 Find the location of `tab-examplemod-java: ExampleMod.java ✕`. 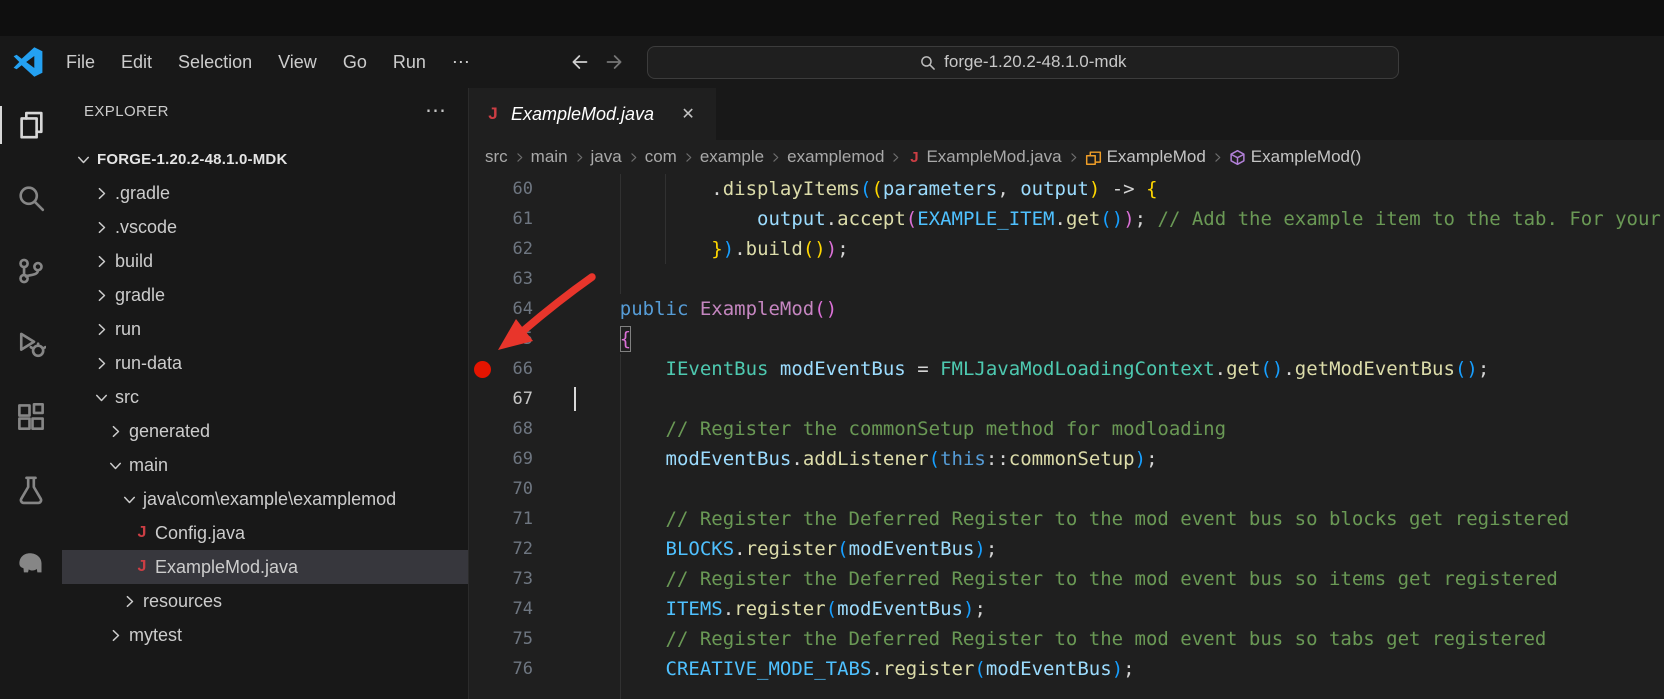

tab-examplemod-java: ExampleMod.java ✕ is located at coordinates (593, 114).